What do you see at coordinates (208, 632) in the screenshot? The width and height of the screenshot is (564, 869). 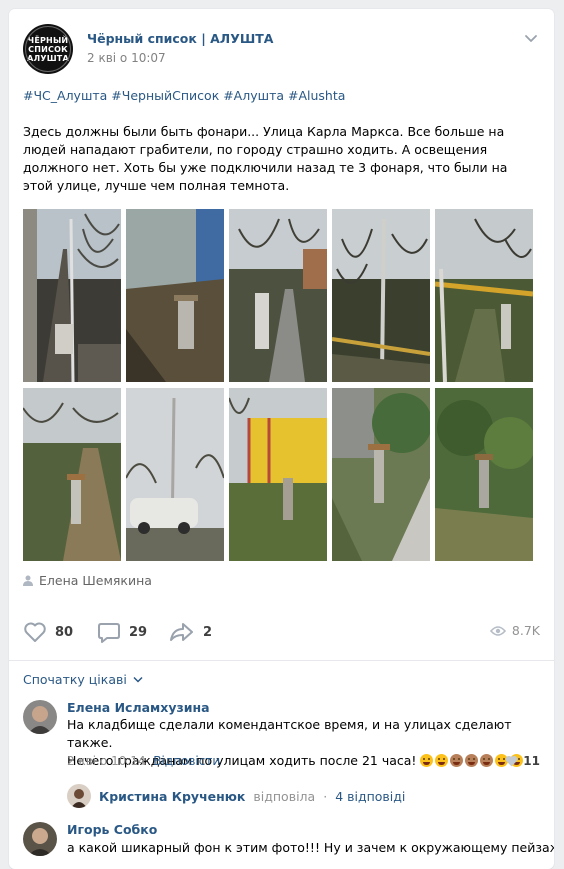 I see `shares-count: 2` at bounding box center [208, 632].